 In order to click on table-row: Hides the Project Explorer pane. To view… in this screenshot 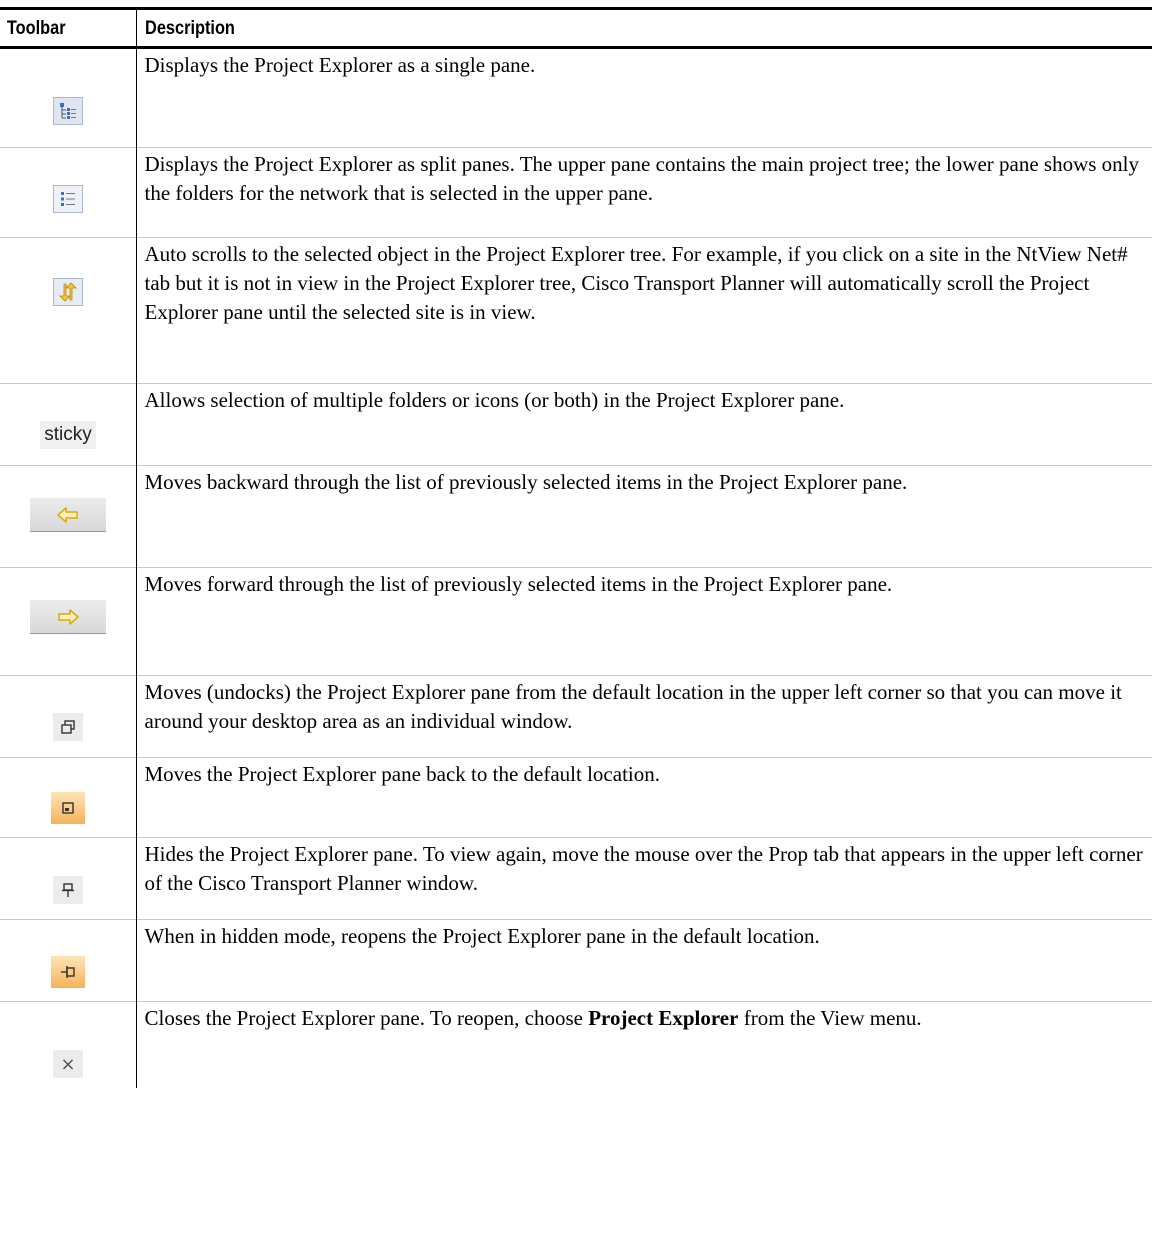, I will do `click(576, 878)`.